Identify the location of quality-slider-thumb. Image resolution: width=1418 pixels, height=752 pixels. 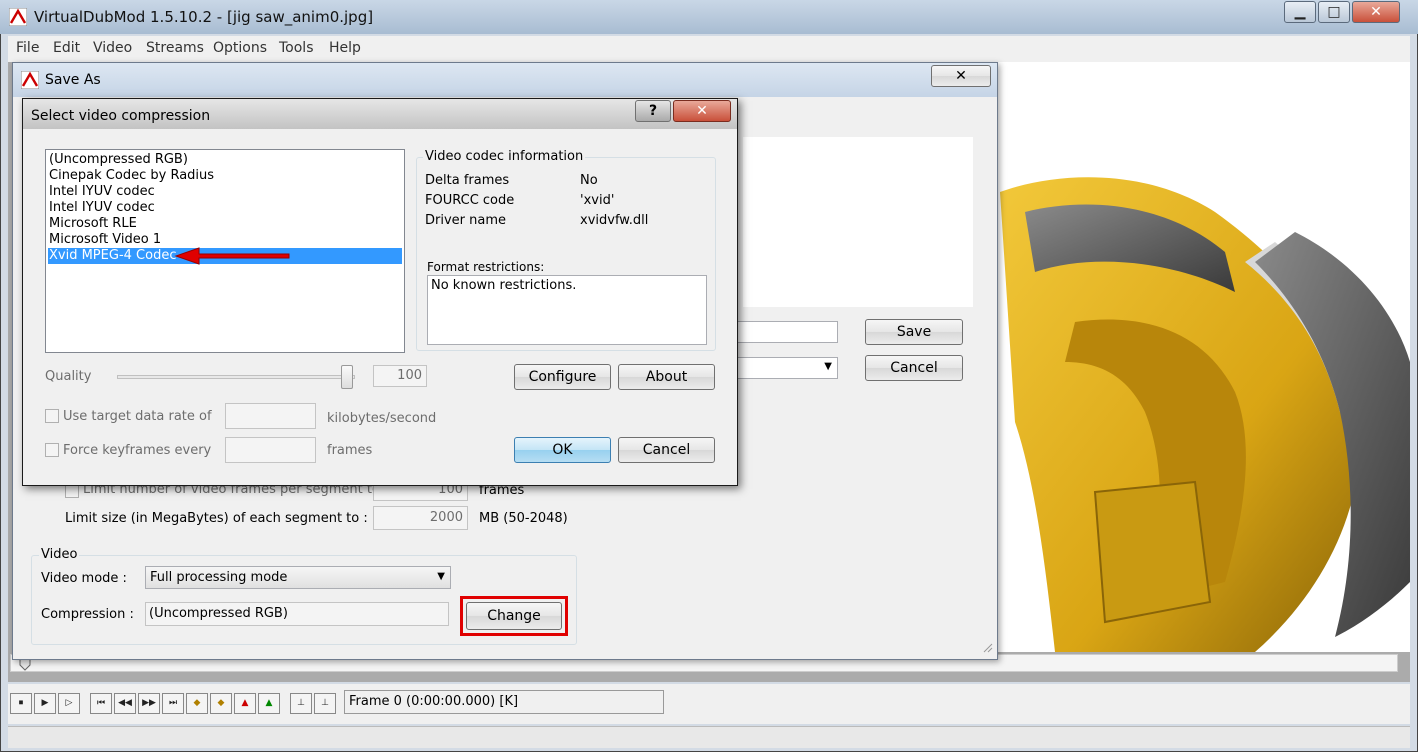
(347, 377).